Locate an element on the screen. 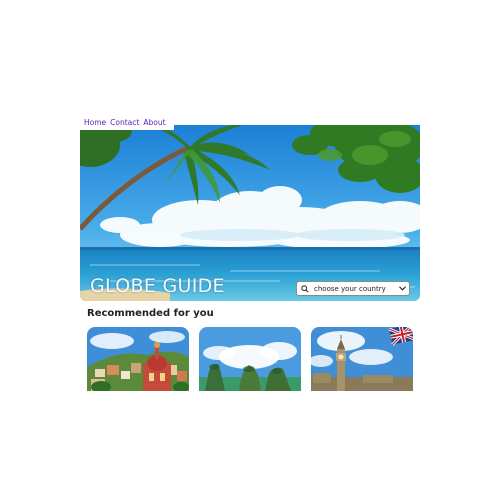  chevron-down-icon is located at coordinates (402, 288).